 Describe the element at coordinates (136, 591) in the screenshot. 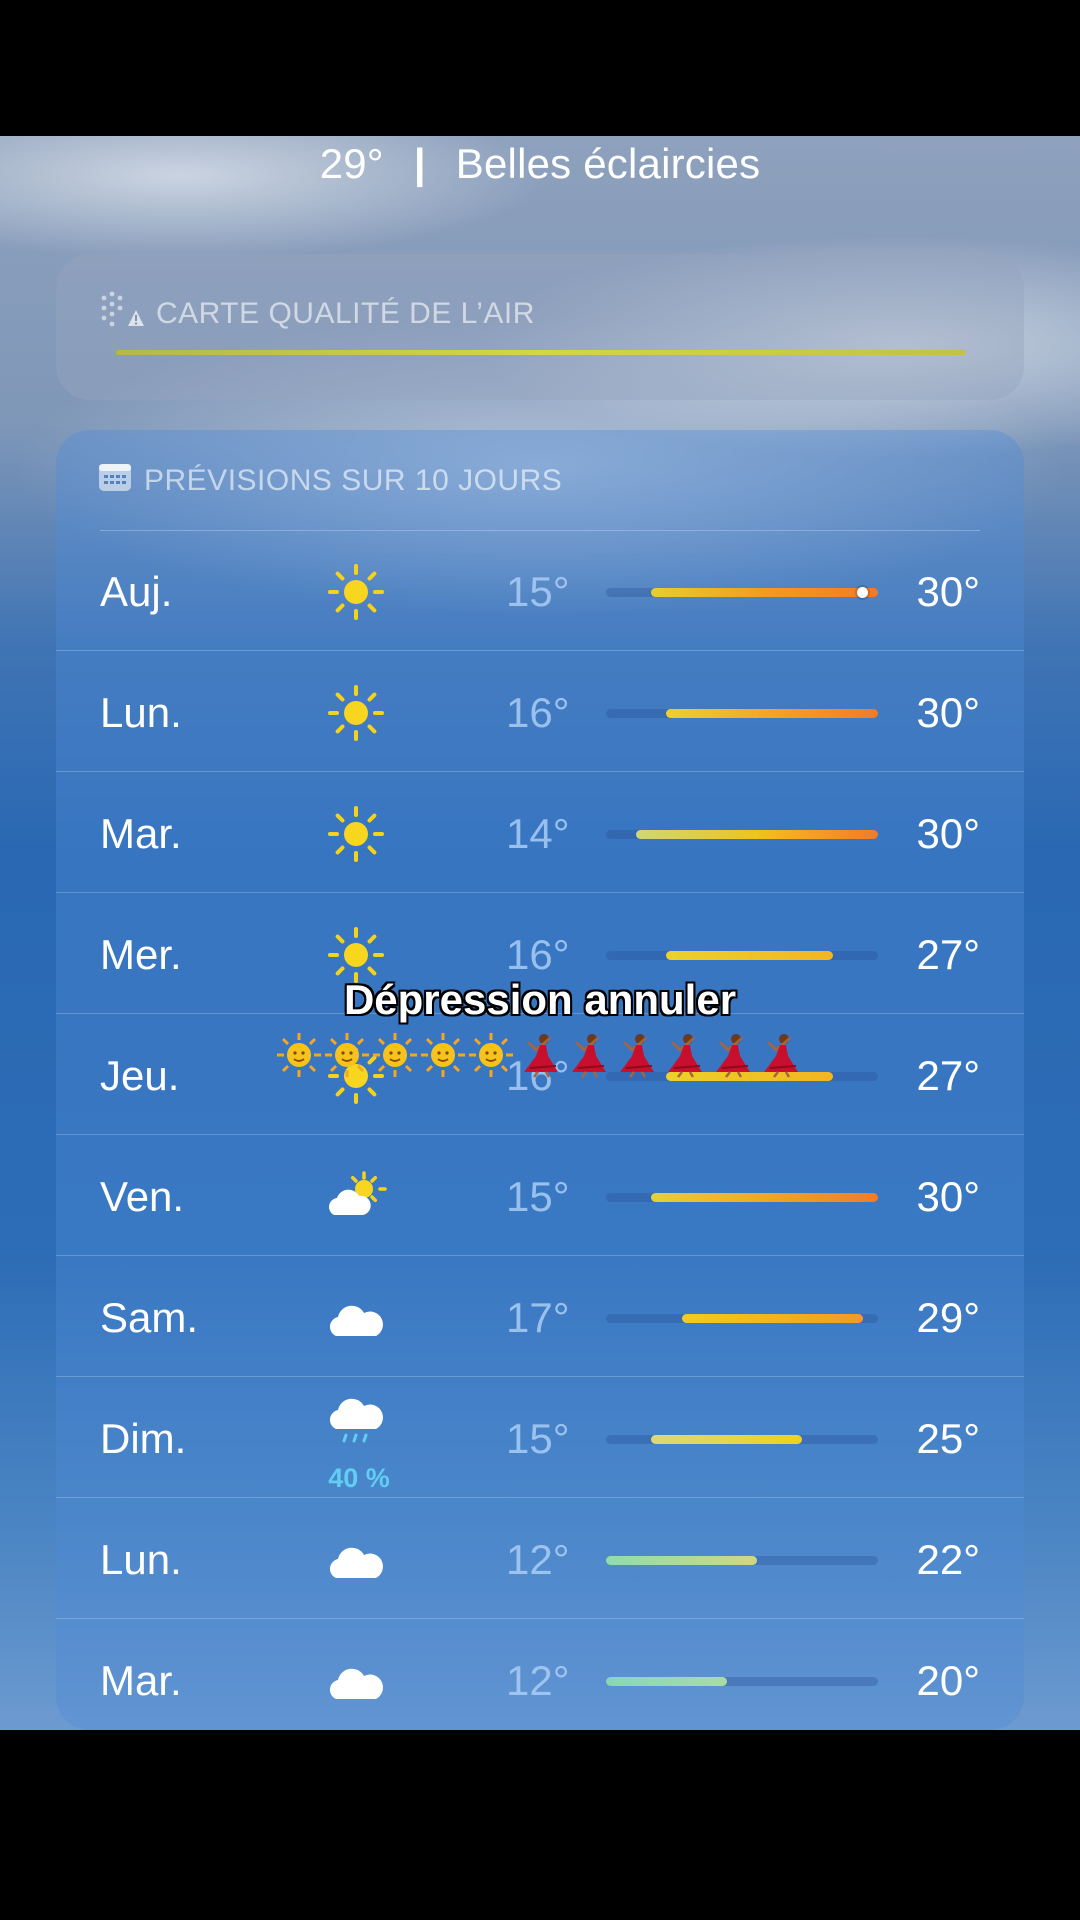

I see `day-label: Auj.` at that location.